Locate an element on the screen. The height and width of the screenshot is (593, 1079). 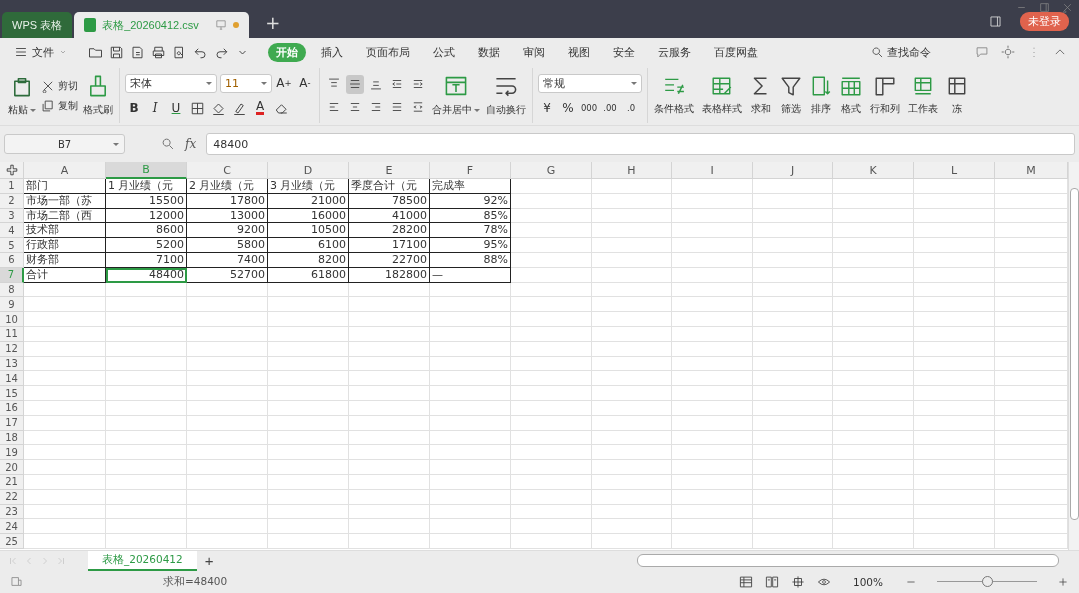
number-format-select: 常规 is located at coordinates (590, 83).